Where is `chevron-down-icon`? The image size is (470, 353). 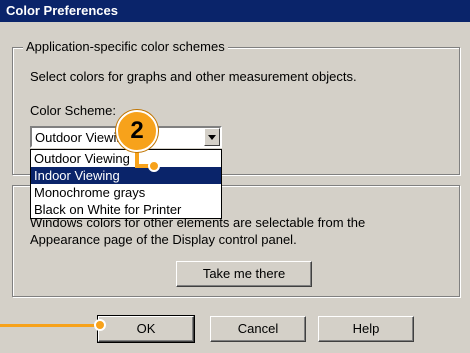
chevron-down-icon is located at coordinates (212, 137).